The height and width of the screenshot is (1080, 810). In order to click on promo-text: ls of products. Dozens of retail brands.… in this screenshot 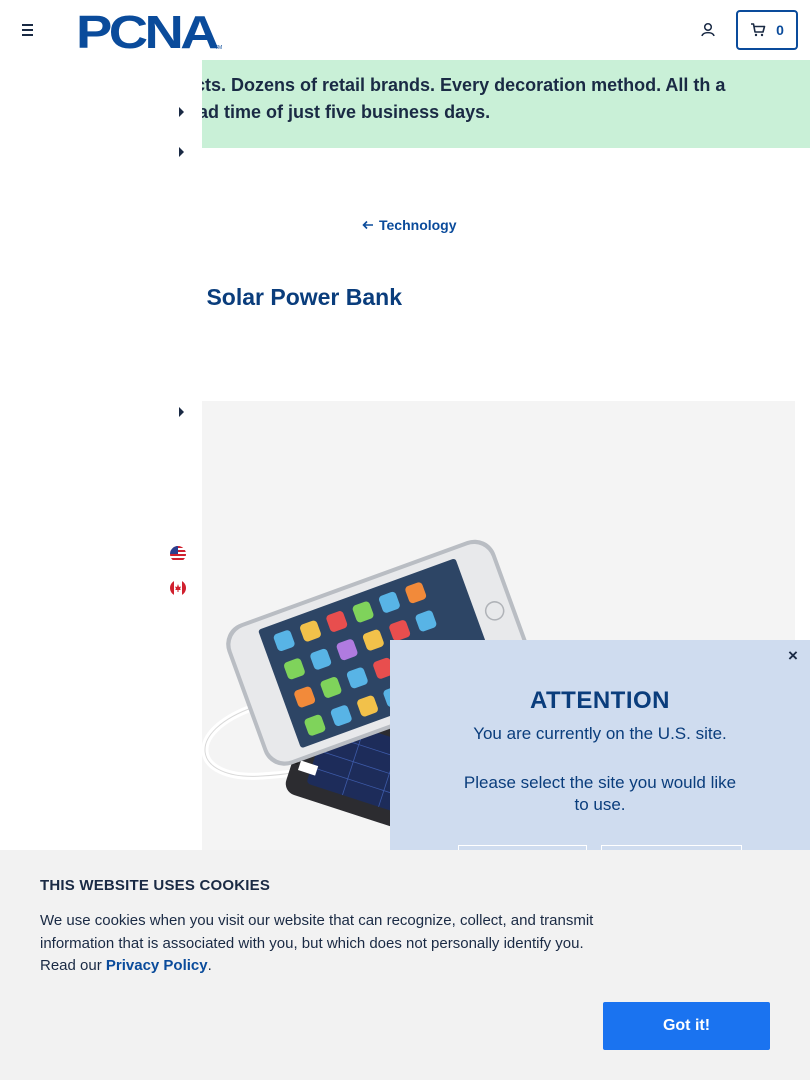, I will do `click(414, 98)`.